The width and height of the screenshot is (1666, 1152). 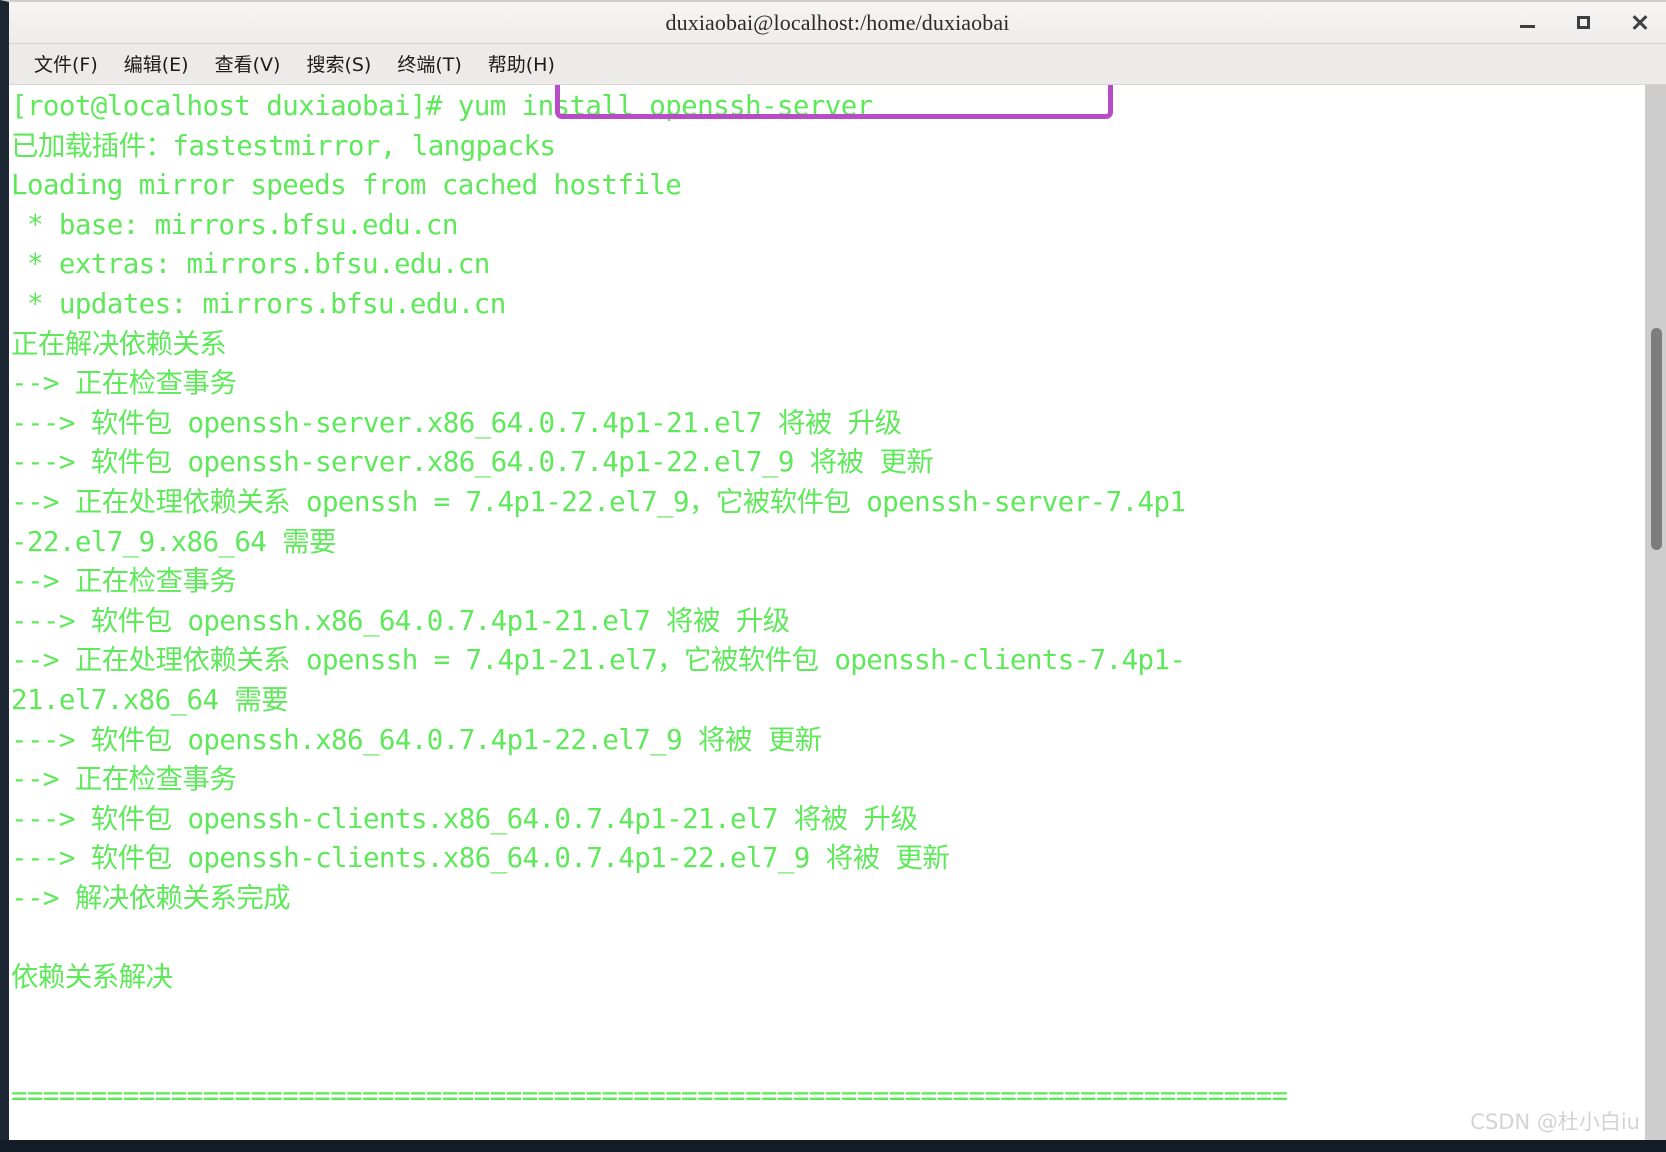 What do you see at coordinates (234, 106) in the screenshot?
I see `shell-prompt: [root@localhost duxiaobai]#` at bounding box center [234, 106].